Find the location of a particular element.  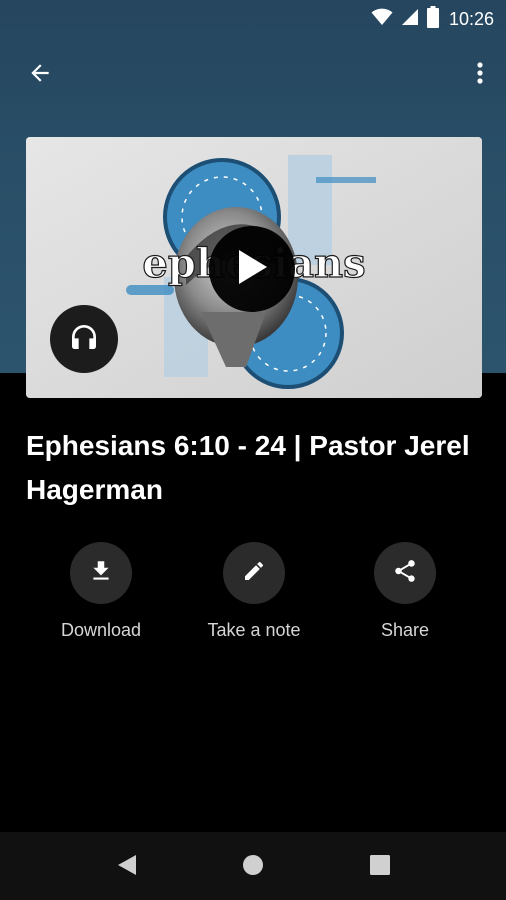

status-icons: 10:26 is located at coordinates (432, 19).